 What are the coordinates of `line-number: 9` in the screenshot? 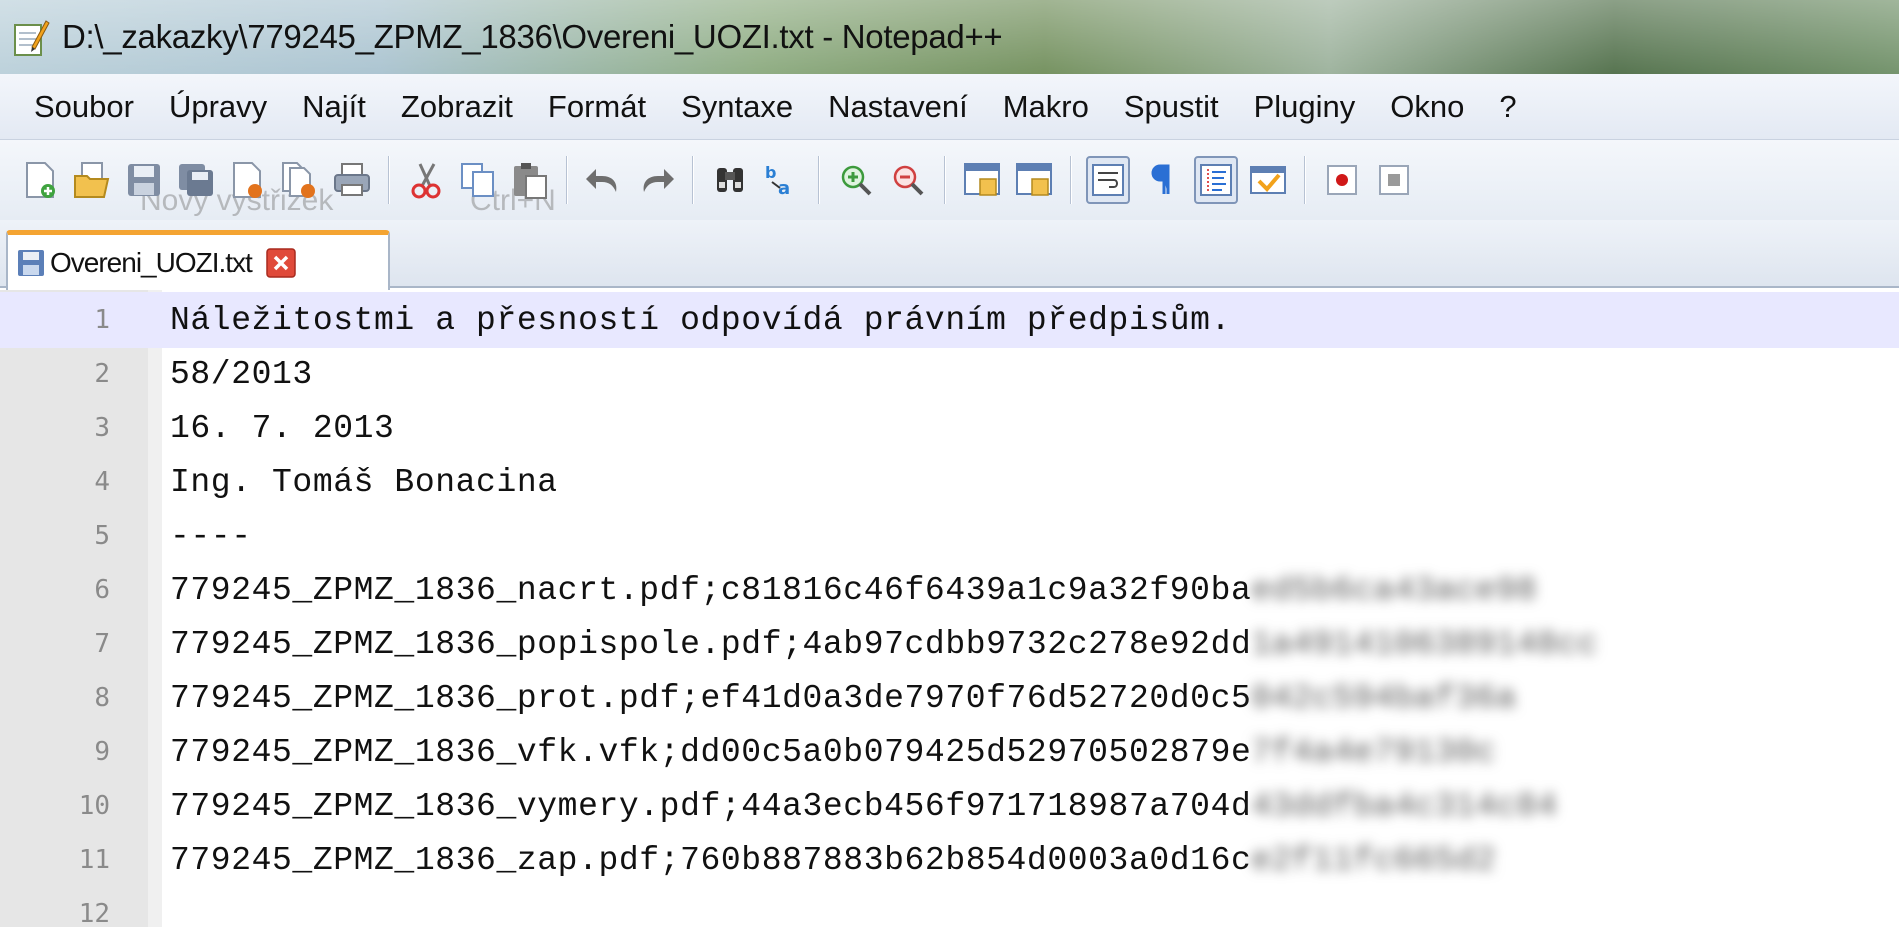 It's located at (102, 752).